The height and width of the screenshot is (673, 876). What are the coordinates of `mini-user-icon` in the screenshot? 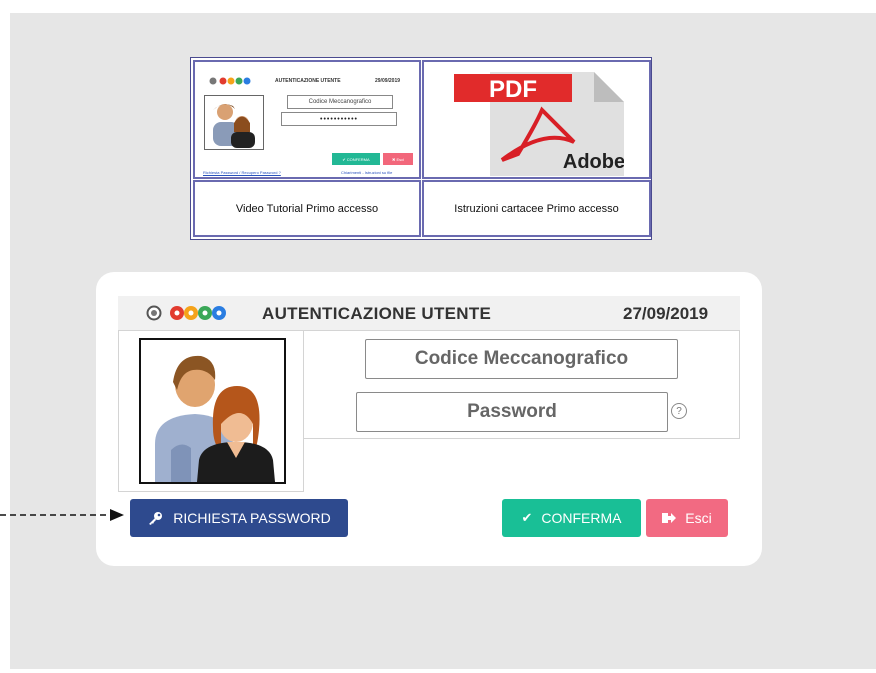 It's located at (234, 126).